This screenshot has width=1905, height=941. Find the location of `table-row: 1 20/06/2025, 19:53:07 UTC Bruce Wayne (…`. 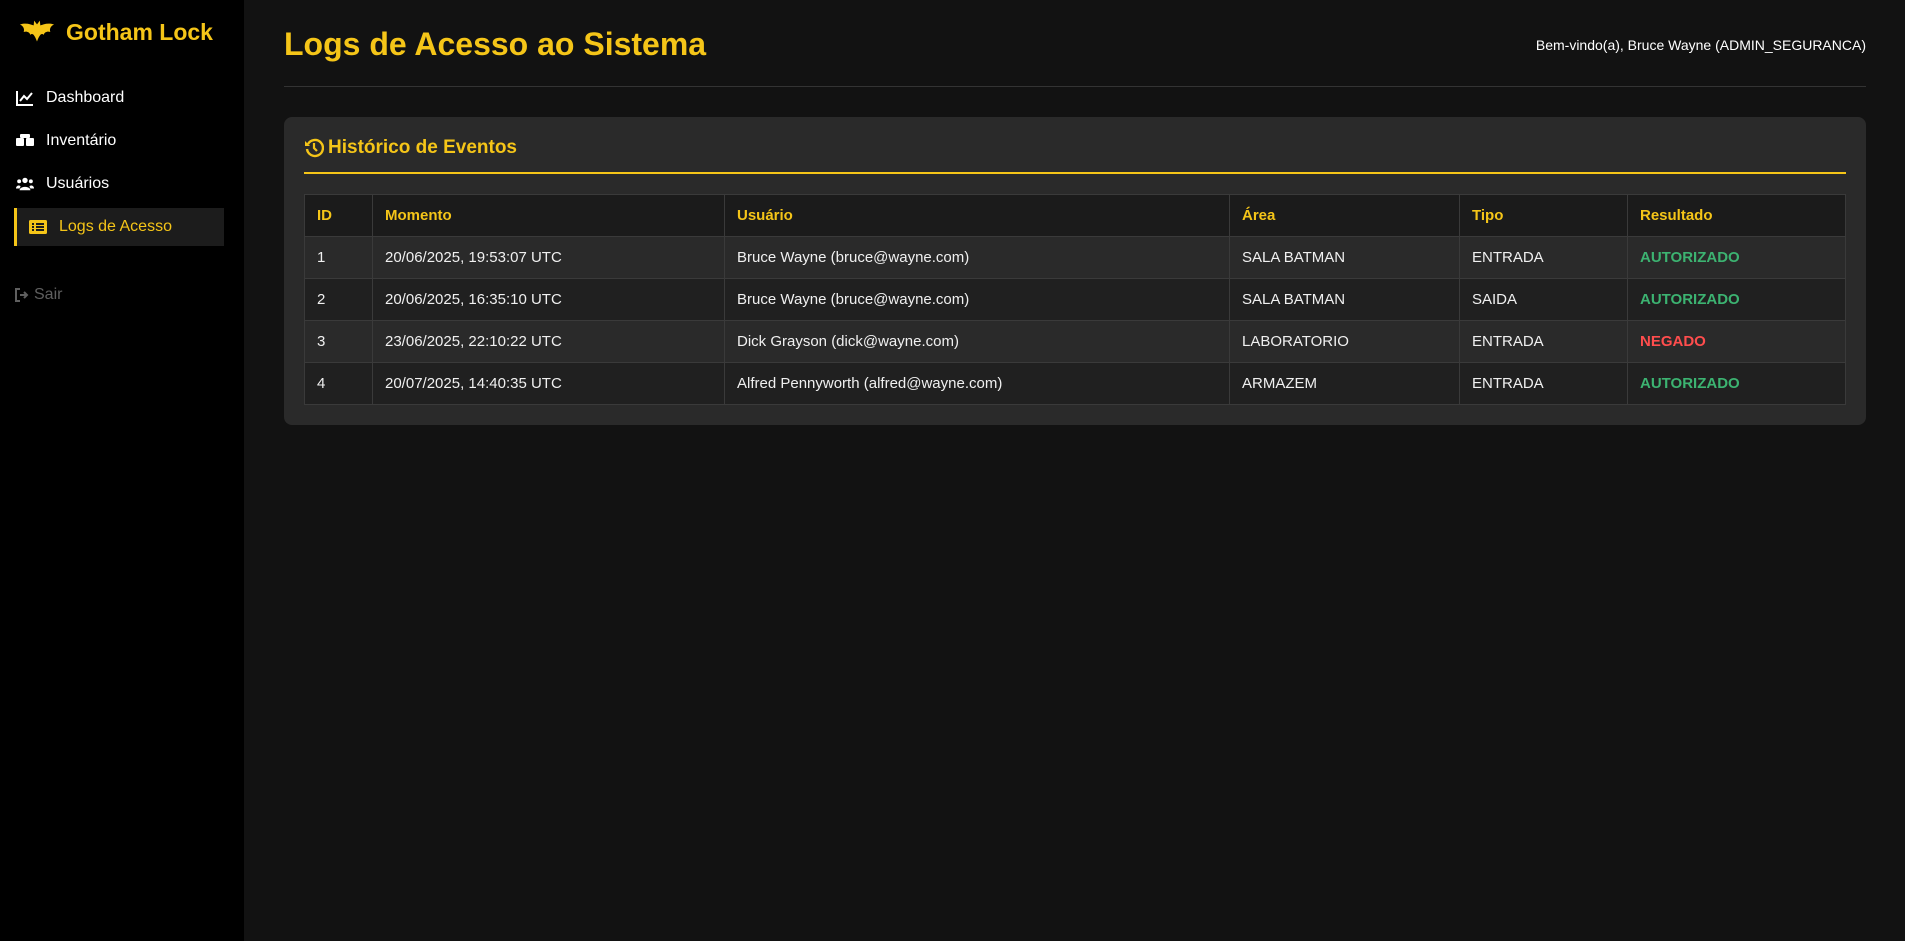

table-row: 1 20/06/2025, 19:53:07 UTC Bruce Wayne (… is located at coordinates (1075, 257).